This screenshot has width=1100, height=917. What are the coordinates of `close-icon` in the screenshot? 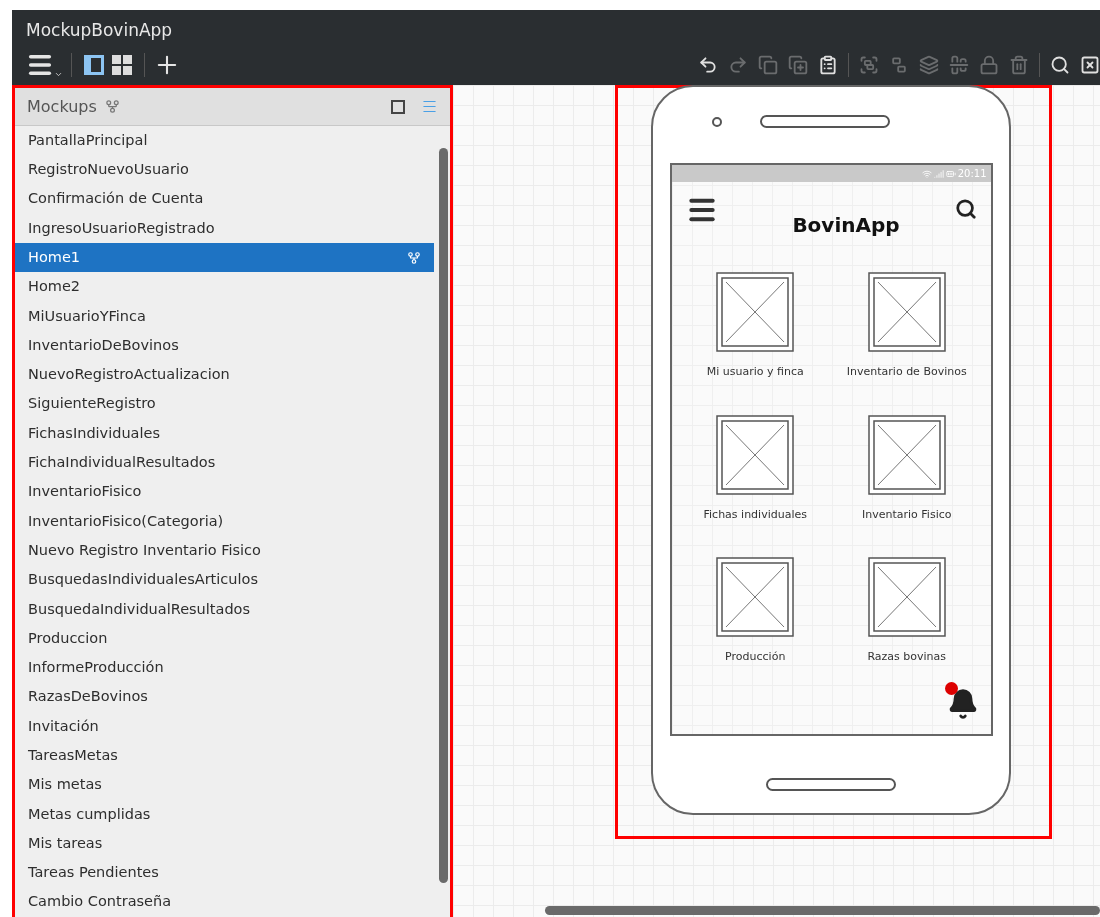 It's located at (1090, 64).